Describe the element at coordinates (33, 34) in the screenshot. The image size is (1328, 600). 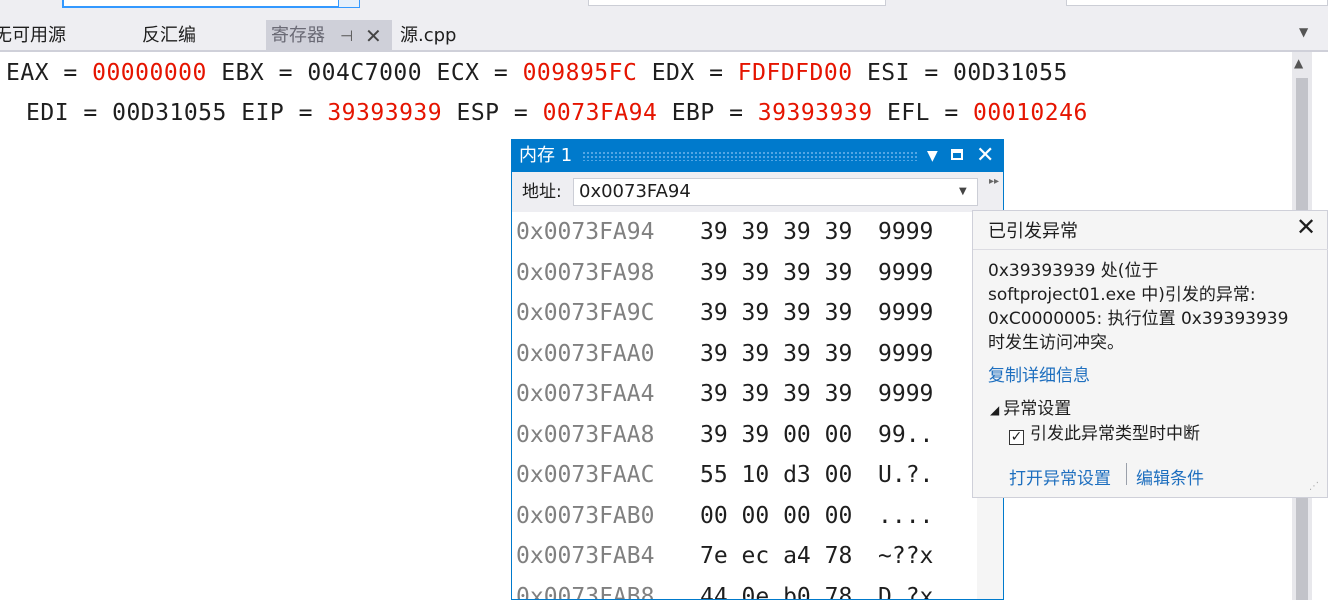
I see `tab-no-source: 无可用源` at that location.